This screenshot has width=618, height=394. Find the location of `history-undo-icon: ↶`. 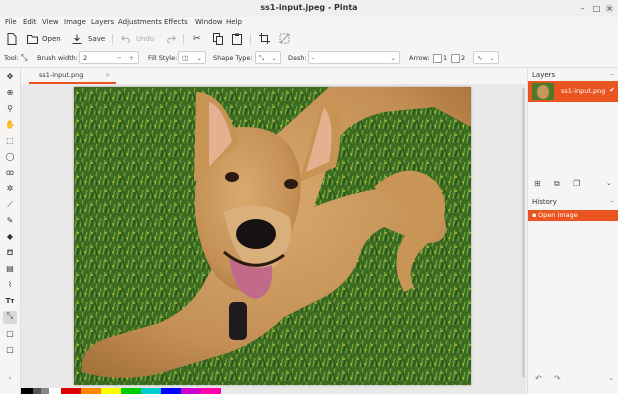

history-undo-icon: ↶ is located at coordinates (538, 378).